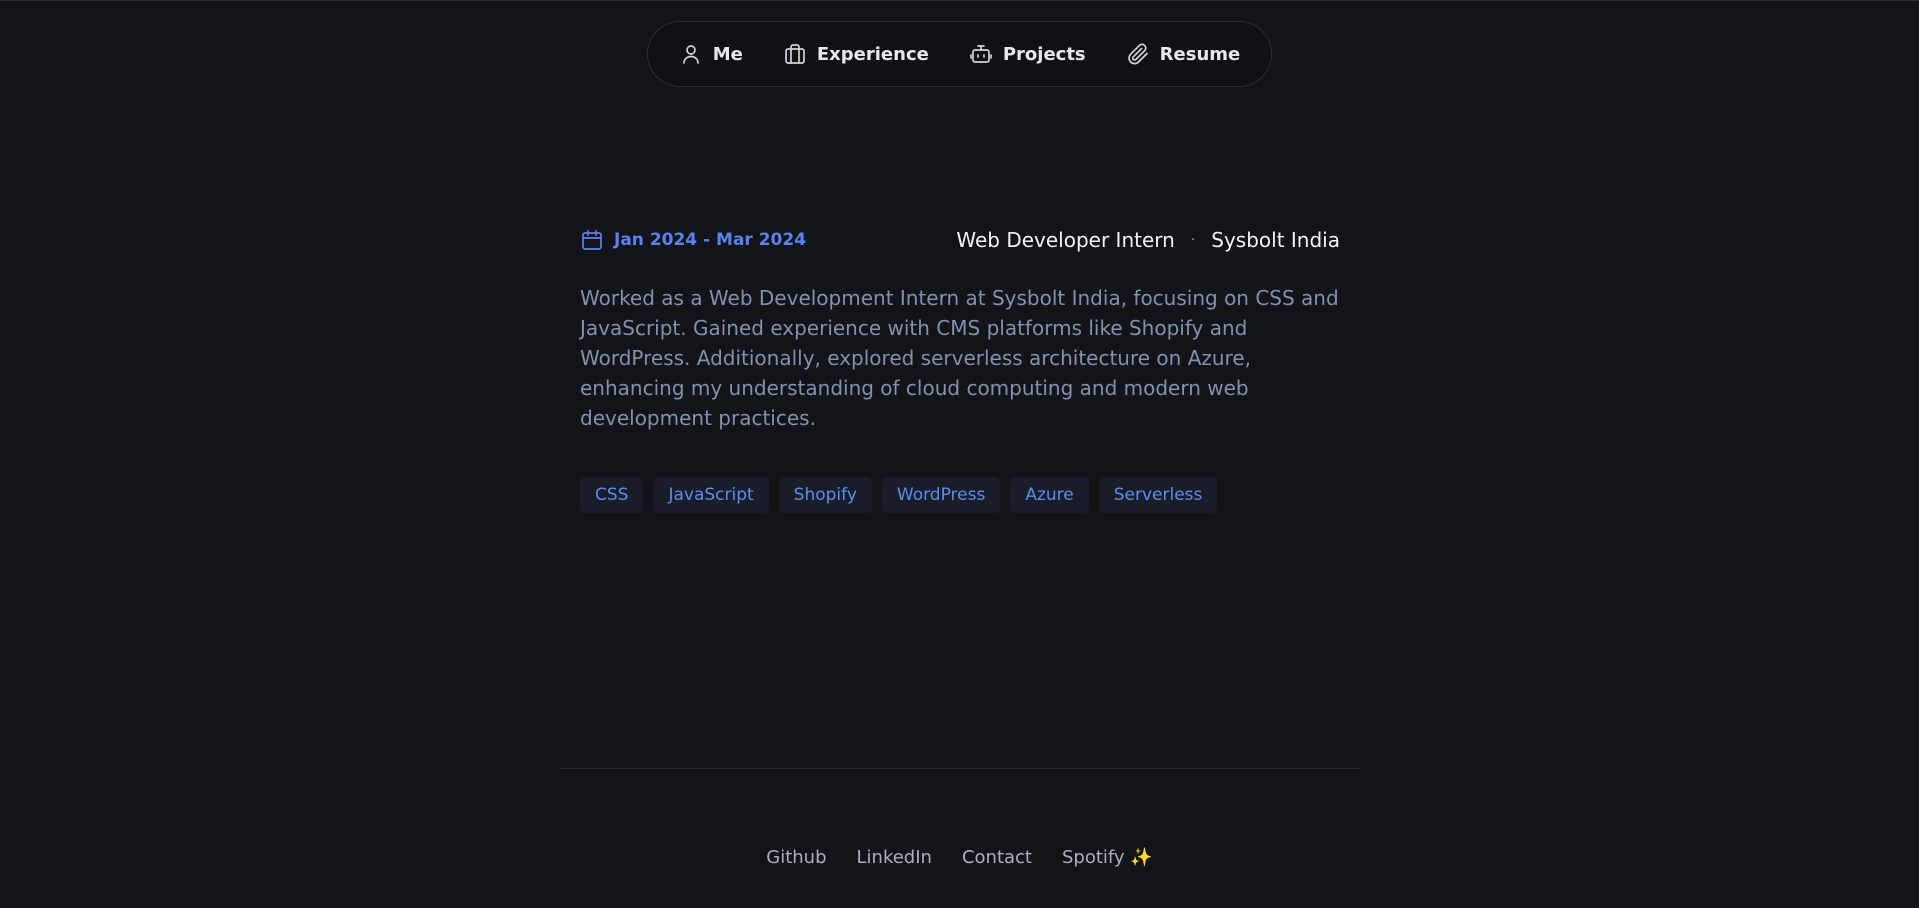 The image size is (1919, 908). I want to click on top-nav: Me Experience Projects Resume, so click(959, 54).